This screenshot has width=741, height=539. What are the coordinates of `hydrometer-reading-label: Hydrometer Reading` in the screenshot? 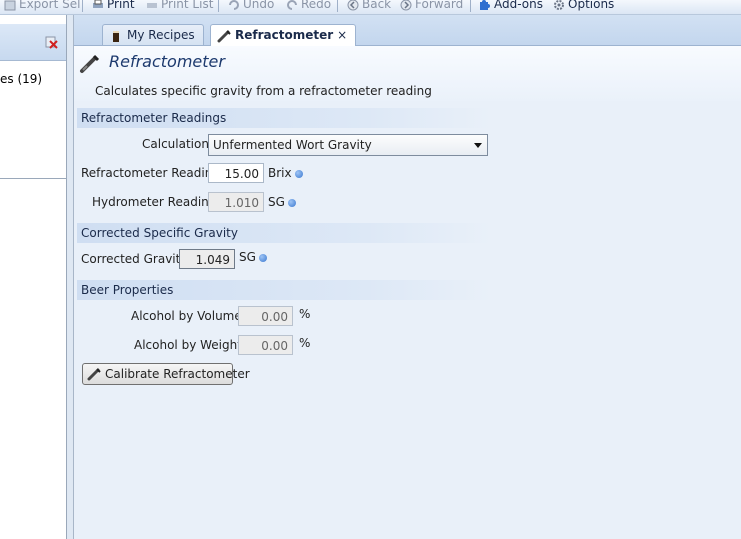 It's located at (154, 202).